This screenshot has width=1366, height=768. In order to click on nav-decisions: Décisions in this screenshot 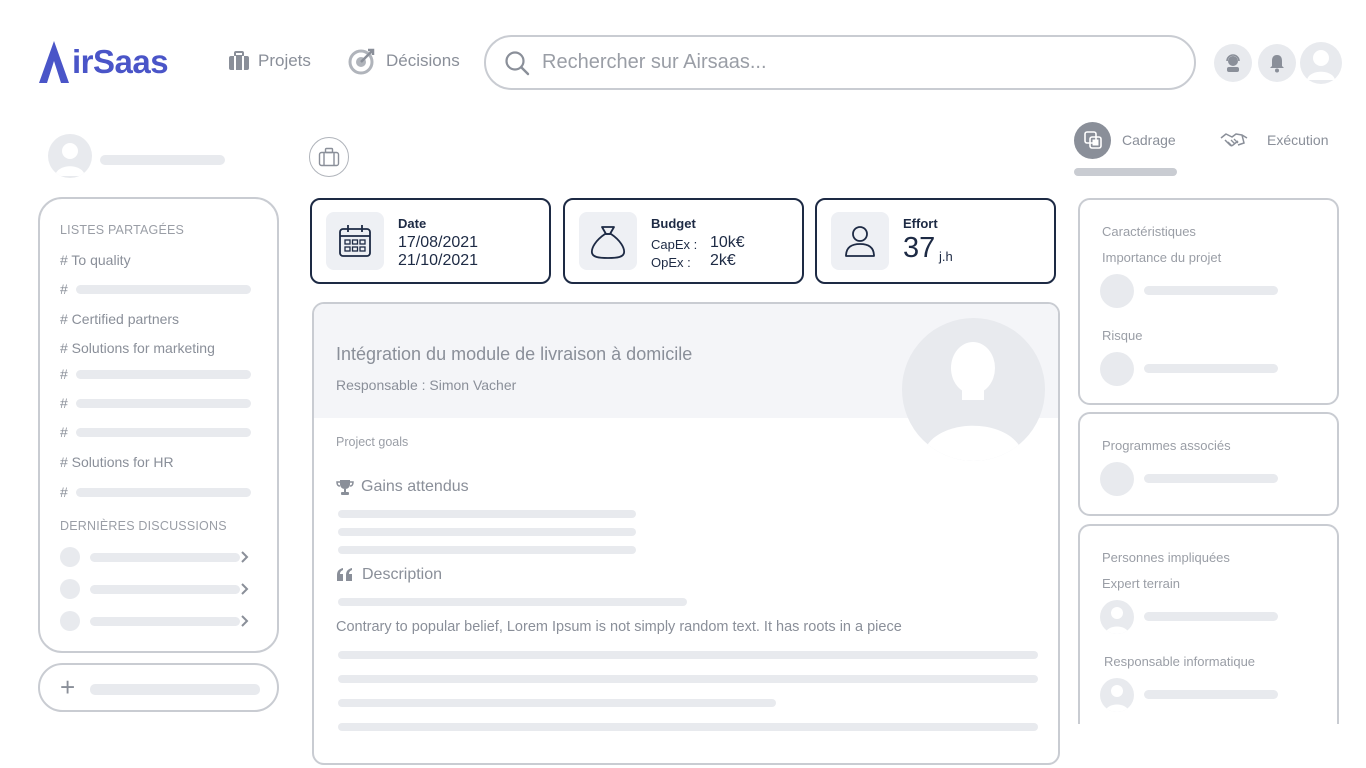, I will do `click(404, 61)`.